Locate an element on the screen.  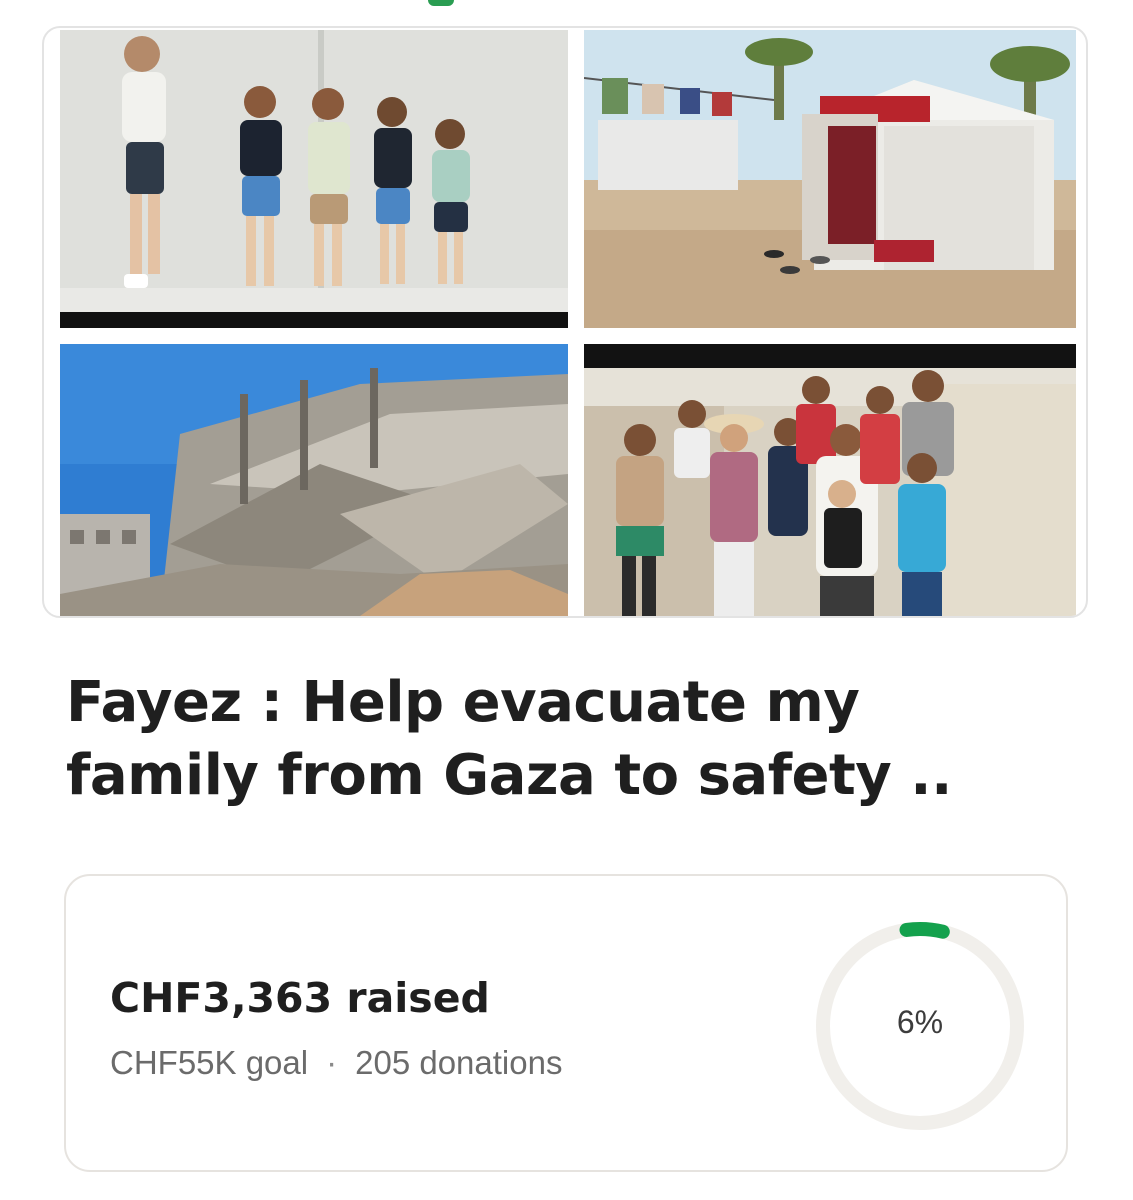
campaign-title-line2: family from Gaza to safety .. is located at coordinates (509, 775).